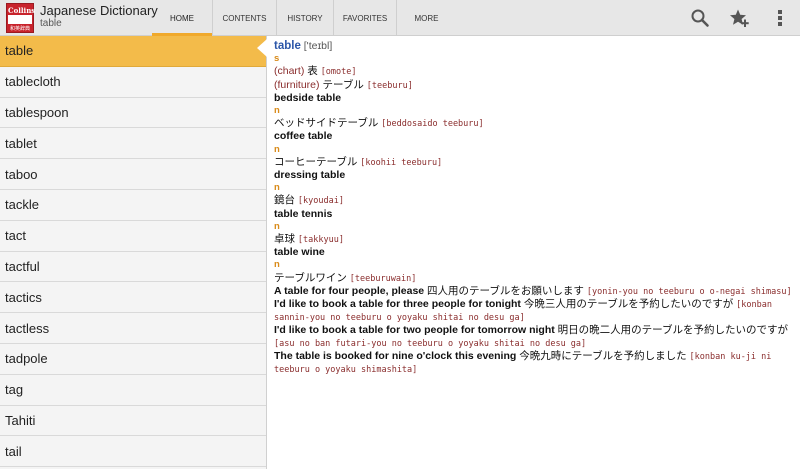 The height and width of the screenshot is (469, 800). I want to click on tab-home: HOME, so click(182, 18).